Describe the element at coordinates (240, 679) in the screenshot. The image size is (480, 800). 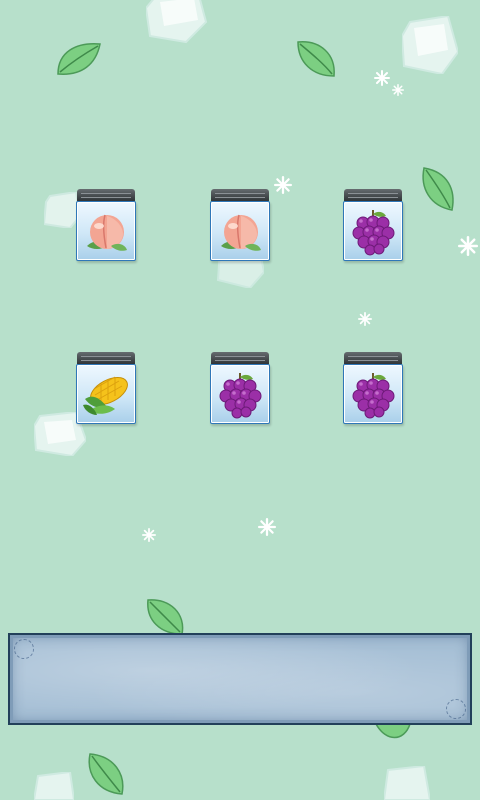
I see `collection-tray` at that location.